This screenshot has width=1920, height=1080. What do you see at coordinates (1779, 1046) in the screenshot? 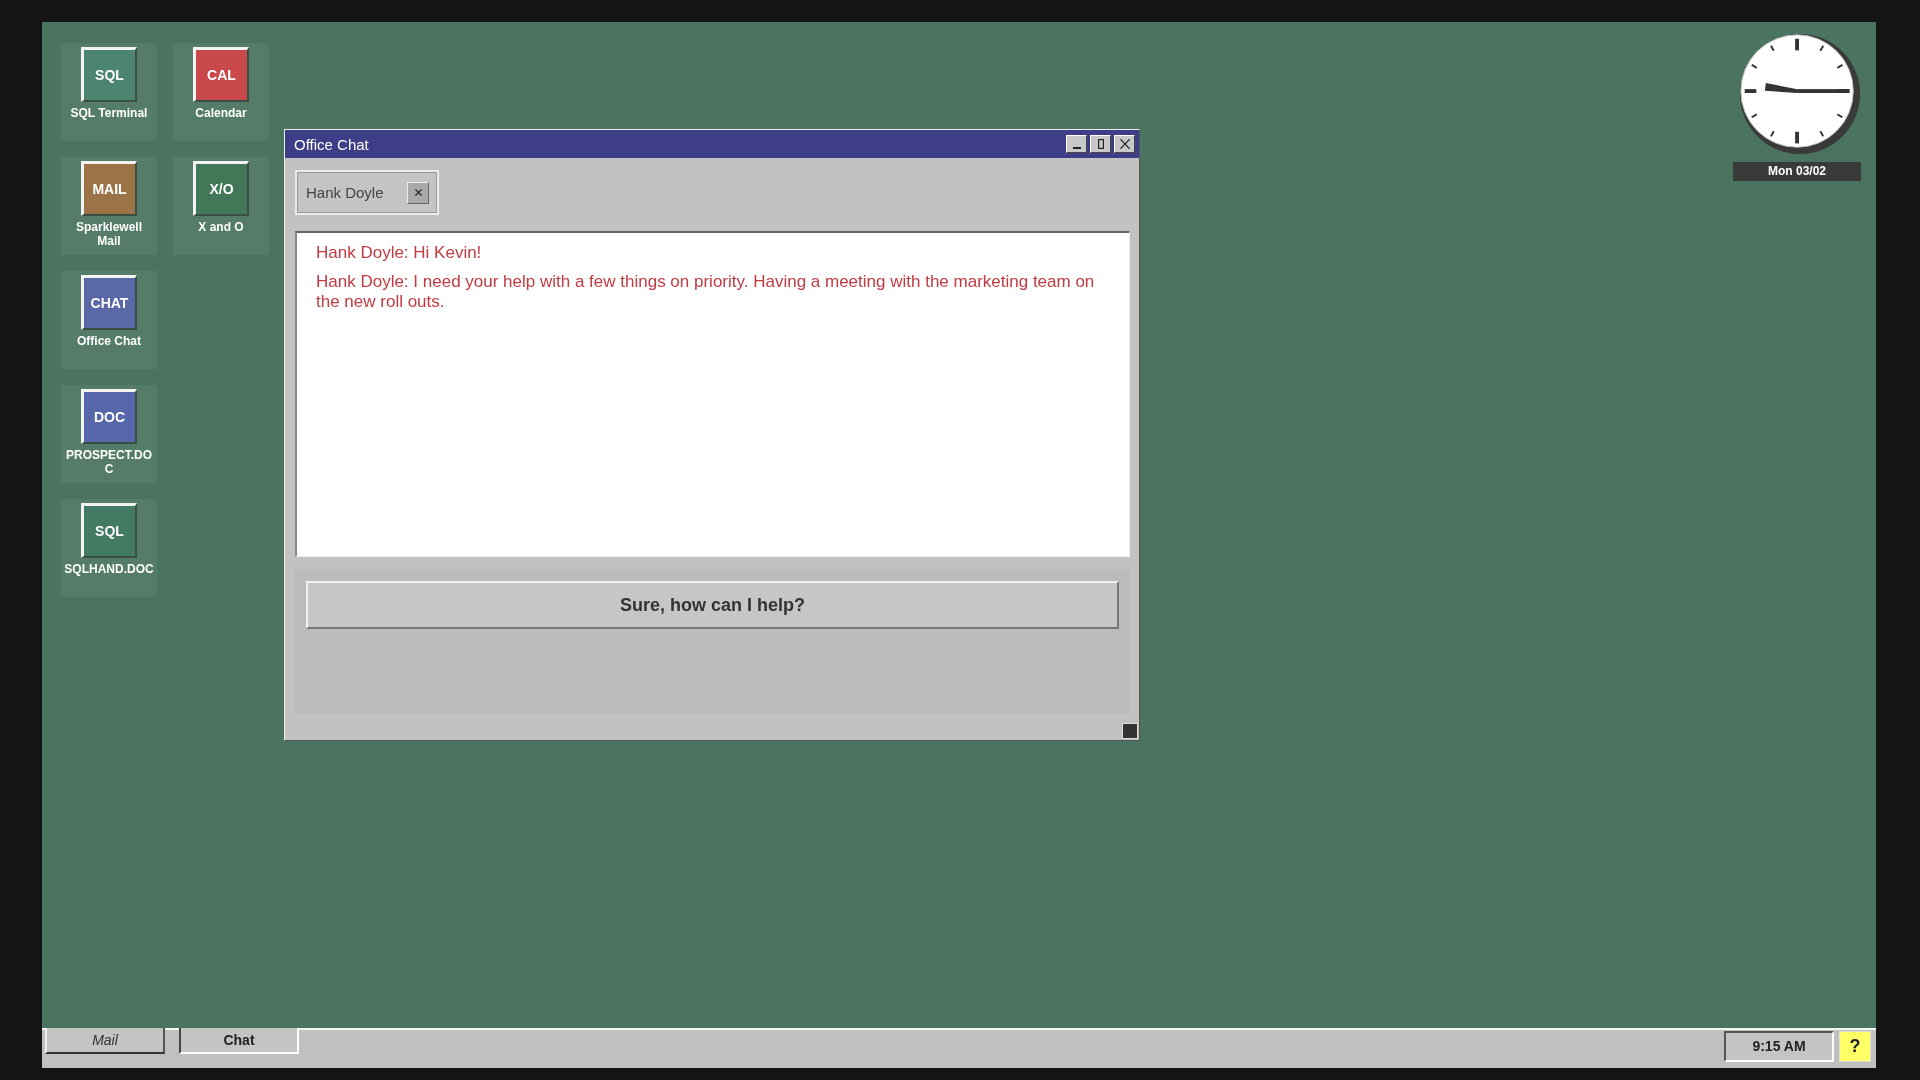
I see `taskbar-clock: 9:15 AM` at bounding box center [1779, 1046].